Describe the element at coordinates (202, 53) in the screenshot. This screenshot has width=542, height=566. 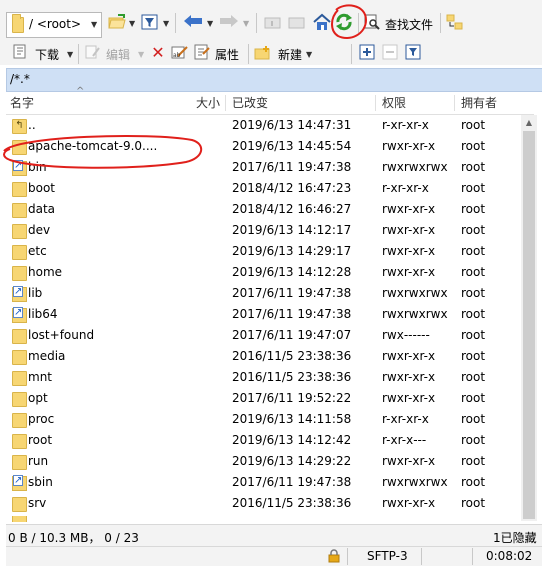
I see `properties-icon` at that location.